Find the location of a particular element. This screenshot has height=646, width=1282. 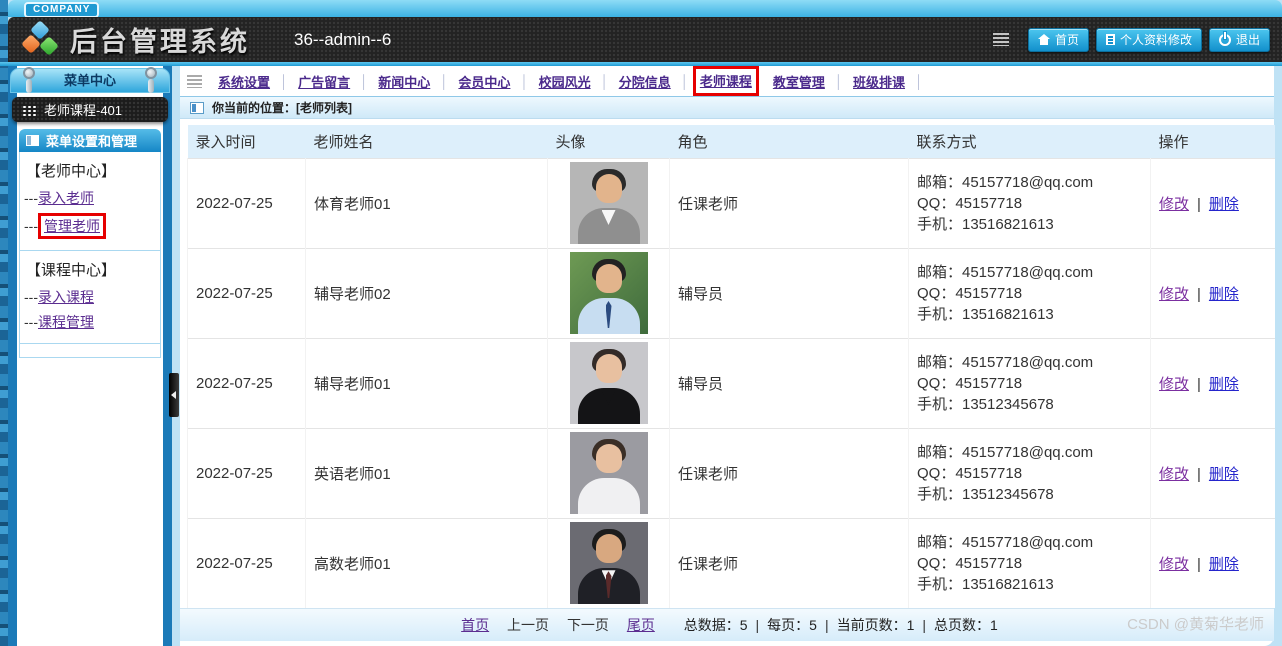

sidebar-item-entry-course: 录入课程 is located at coordinates (66, 297).